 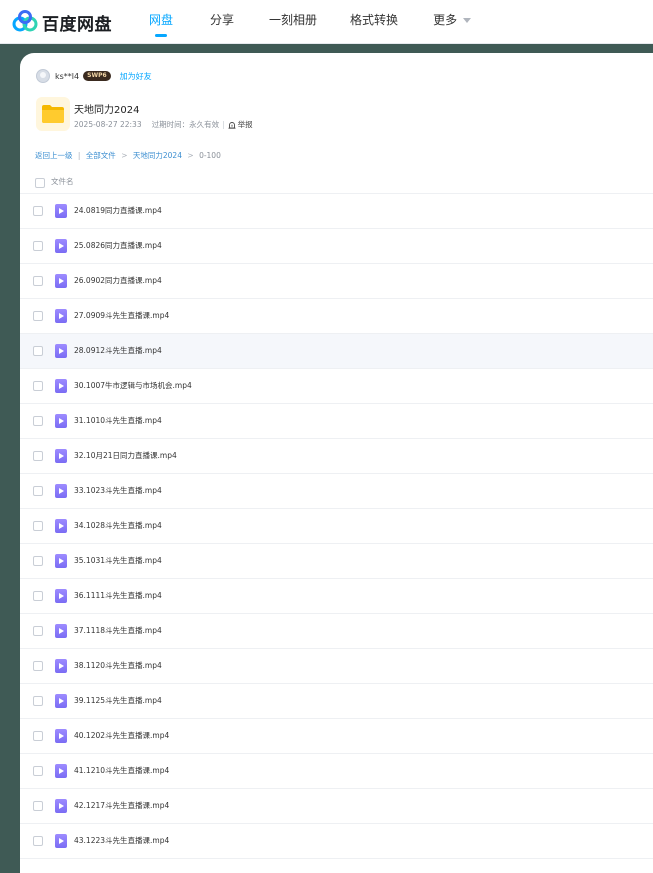 I want to click on file-row: 26.0902同力直播课.mp4, so click(x=336, y=281).